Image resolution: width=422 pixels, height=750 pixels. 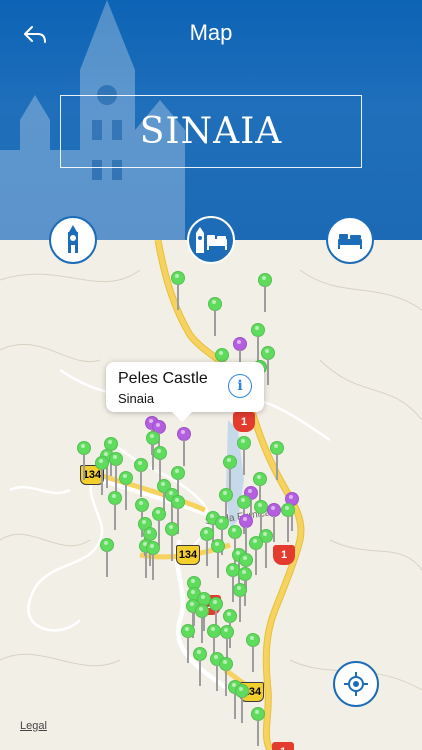 What do you see at coordinates (188, 555) in the screenshot?
I see `route-shield: 134` at bounding box center [188, 555].